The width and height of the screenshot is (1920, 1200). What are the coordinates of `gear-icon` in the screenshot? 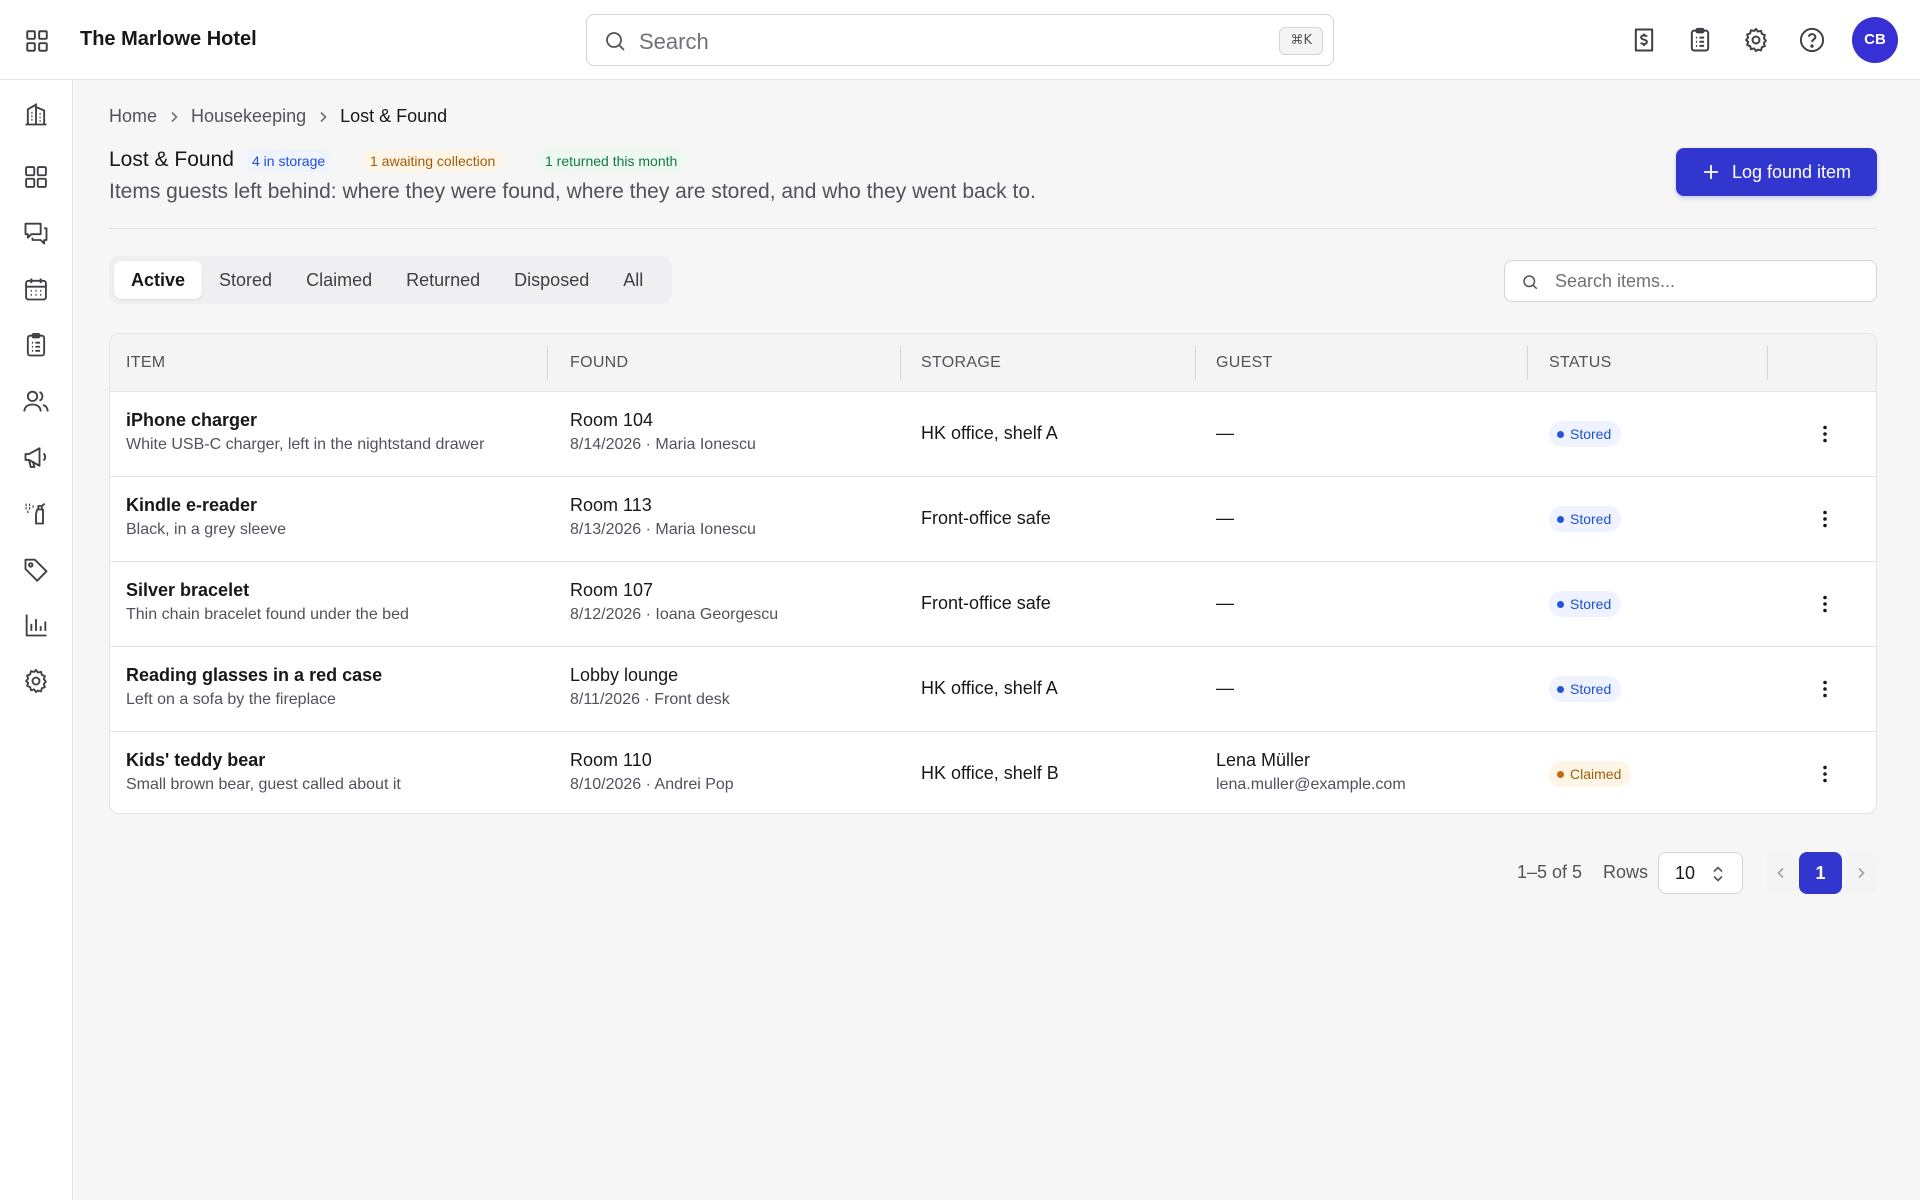 It's located at (1756, 40).